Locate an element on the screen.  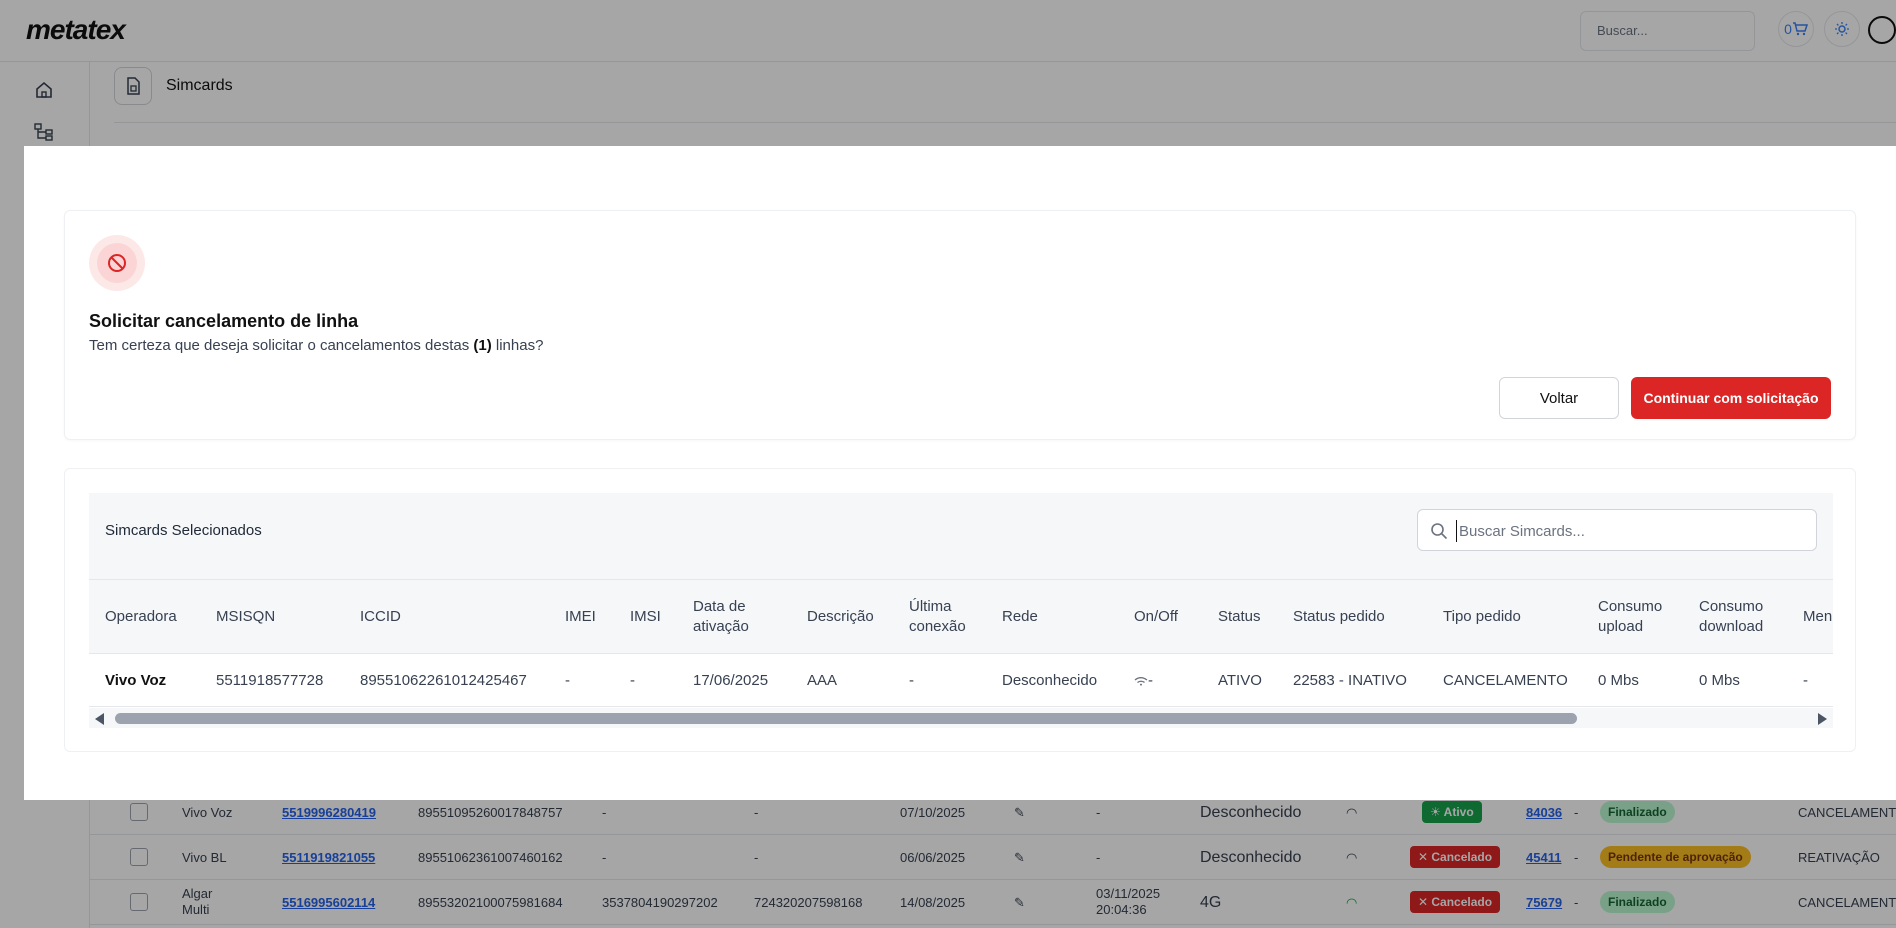
cell-operadora: Vivo Voz is located at coordinates (136, 680).